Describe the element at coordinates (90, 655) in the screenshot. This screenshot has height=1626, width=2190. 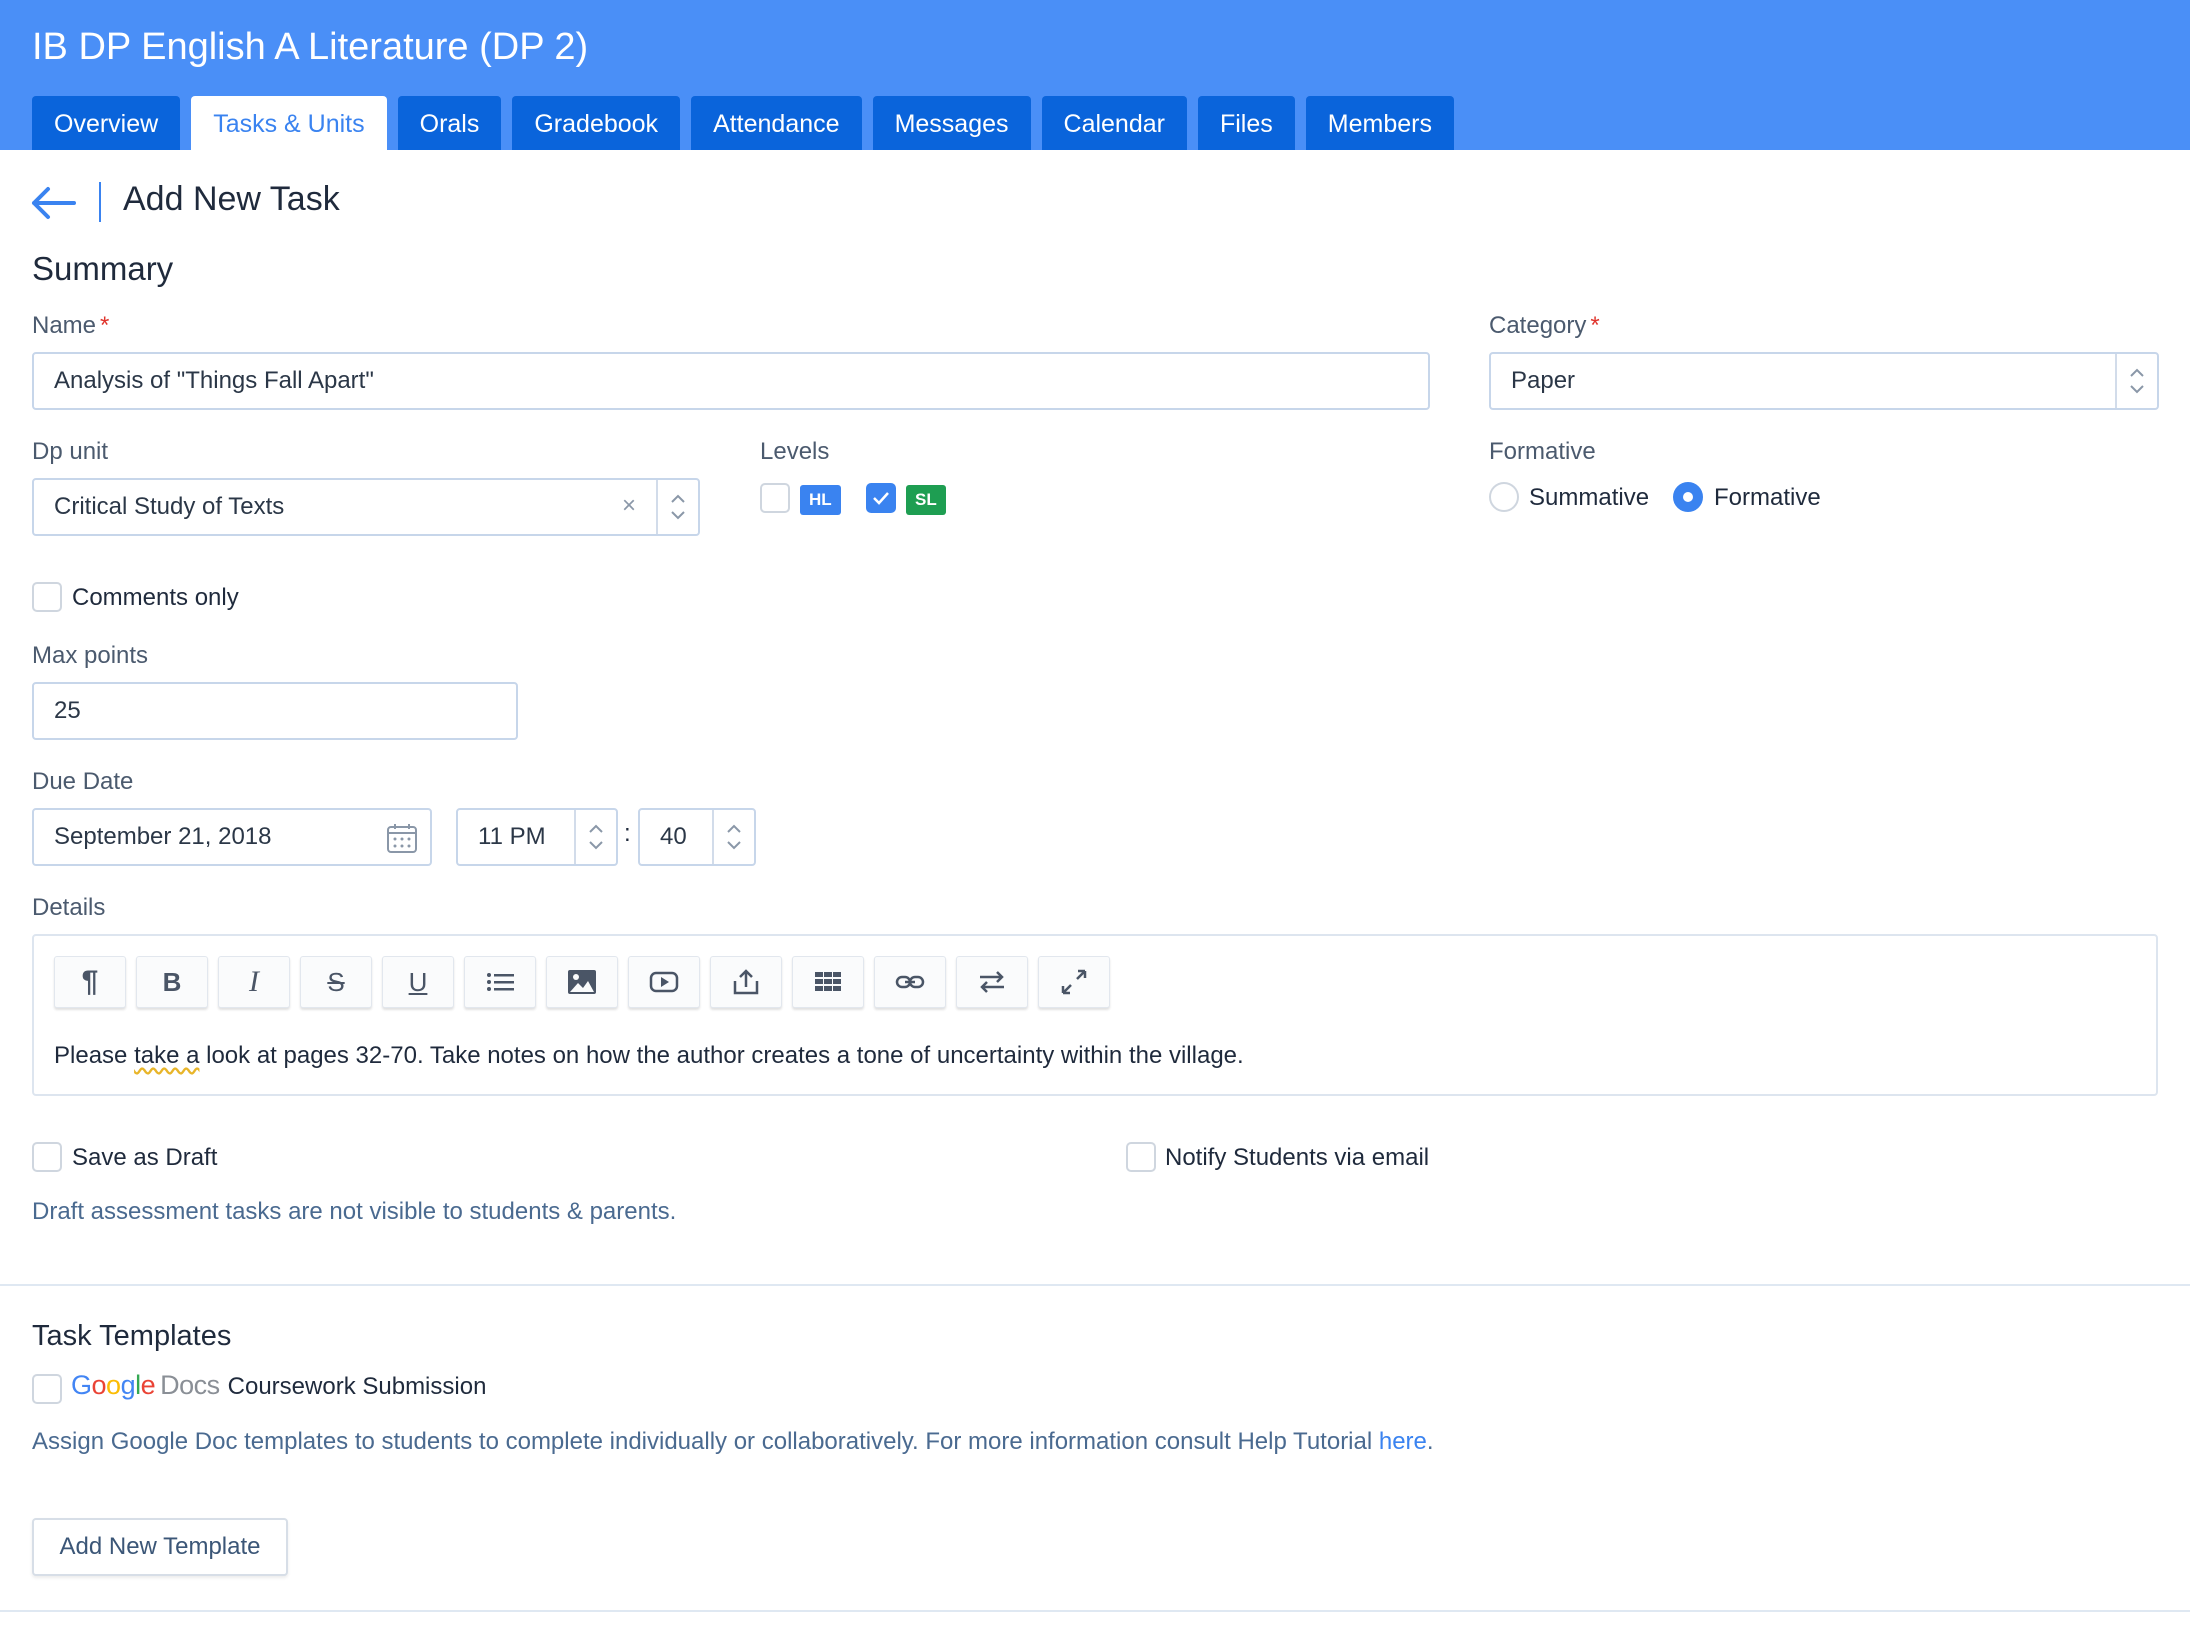
I see `max-points-label: Max points` at that location.